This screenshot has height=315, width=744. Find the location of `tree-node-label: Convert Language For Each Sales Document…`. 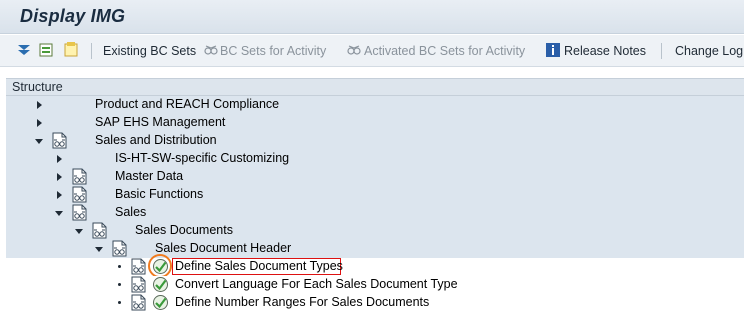

tree-node-label: Convert Language For Each Sales Document… is located at coordinates (316, 284).